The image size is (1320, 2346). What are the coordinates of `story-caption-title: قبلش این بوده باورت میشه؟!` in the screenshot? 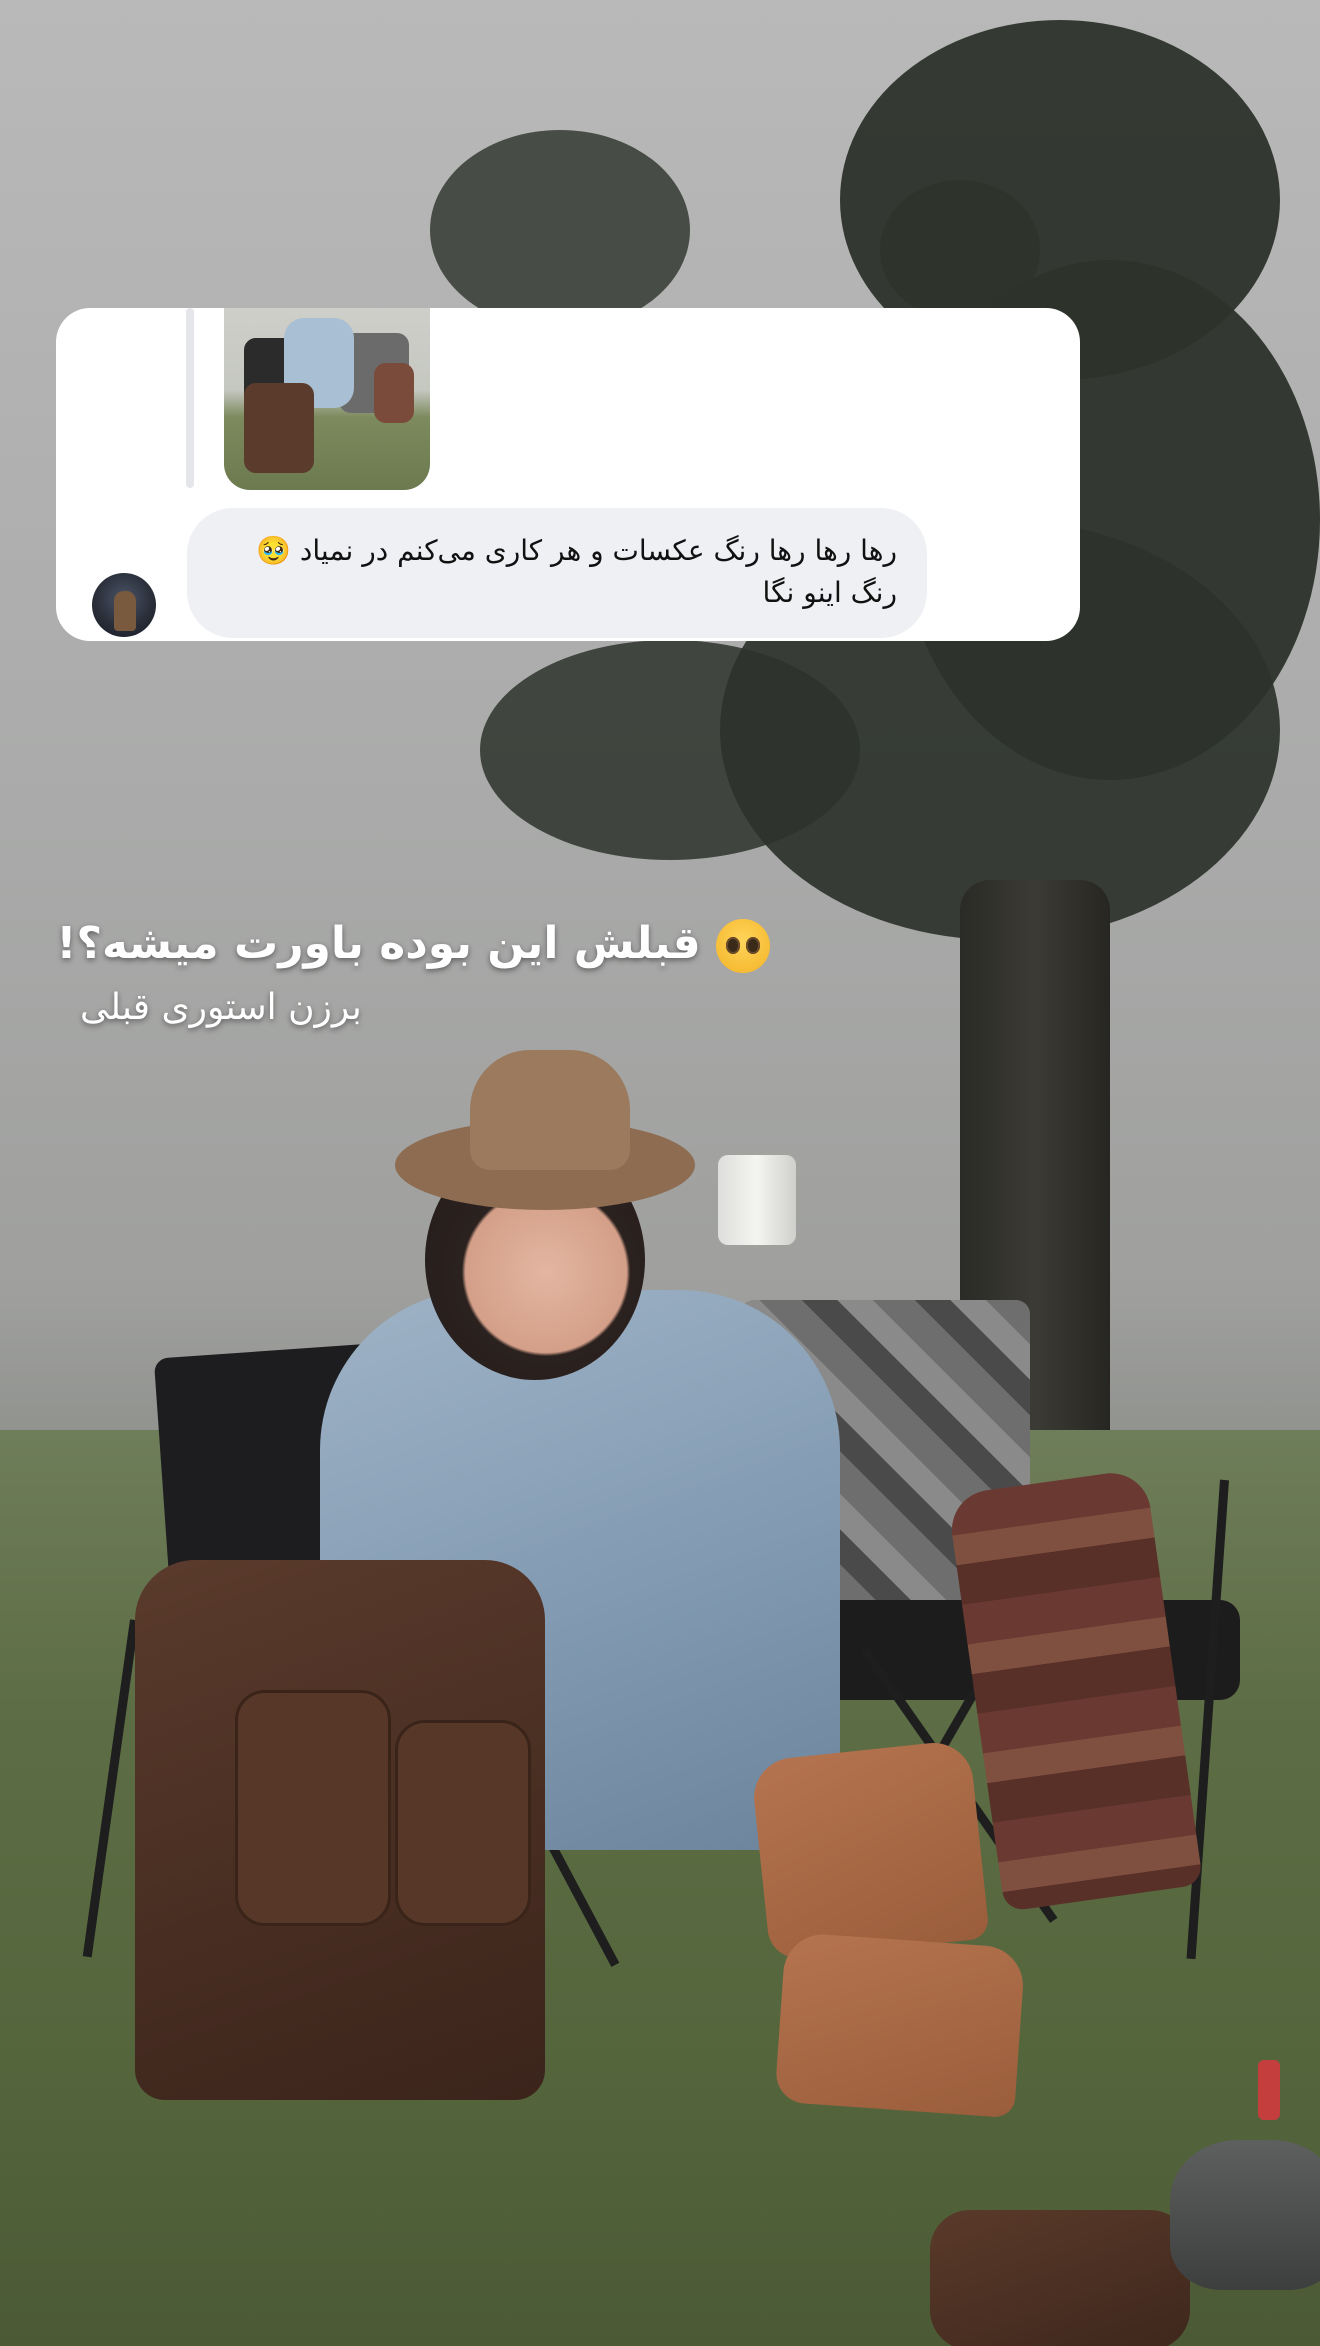 It's located at (413, 945).